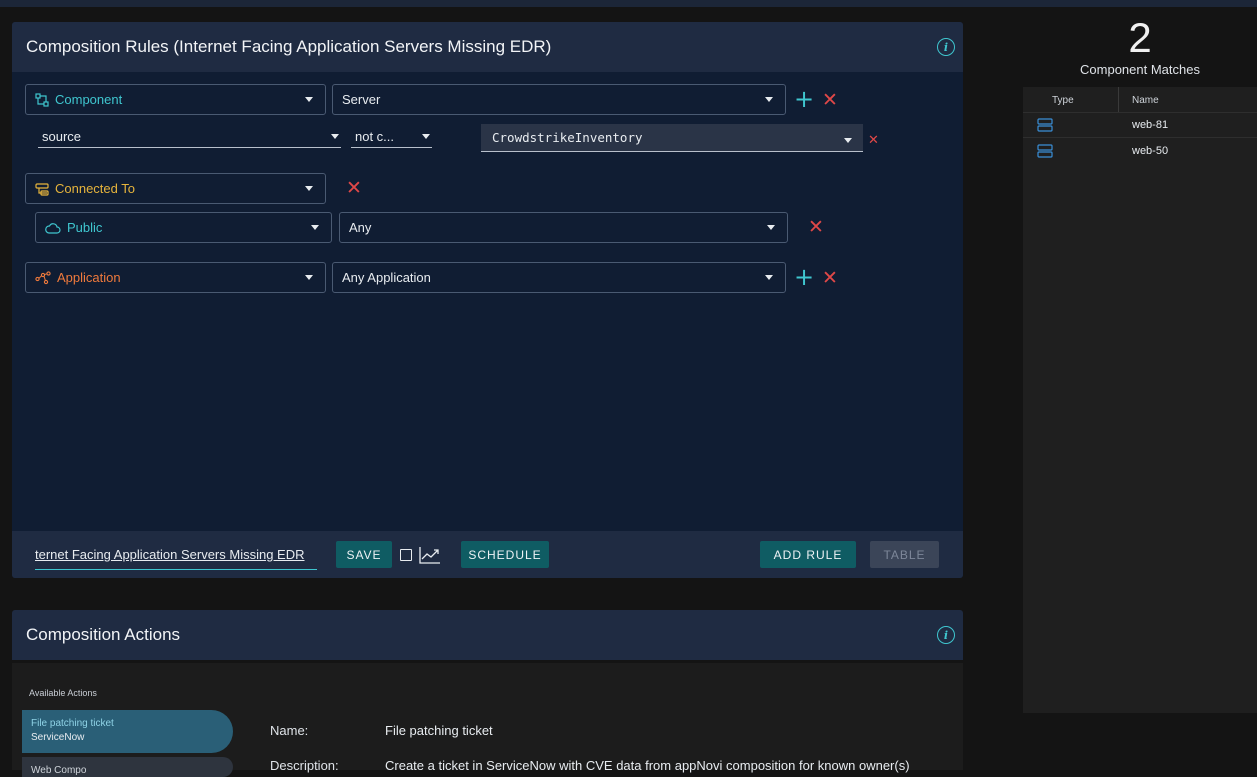 The height and width of the screenshot is (777, 1257). What do you see at coordinates (364, 554) in the screenshot?
I see `save-button: SAVE` at bounding box center [364, 554].